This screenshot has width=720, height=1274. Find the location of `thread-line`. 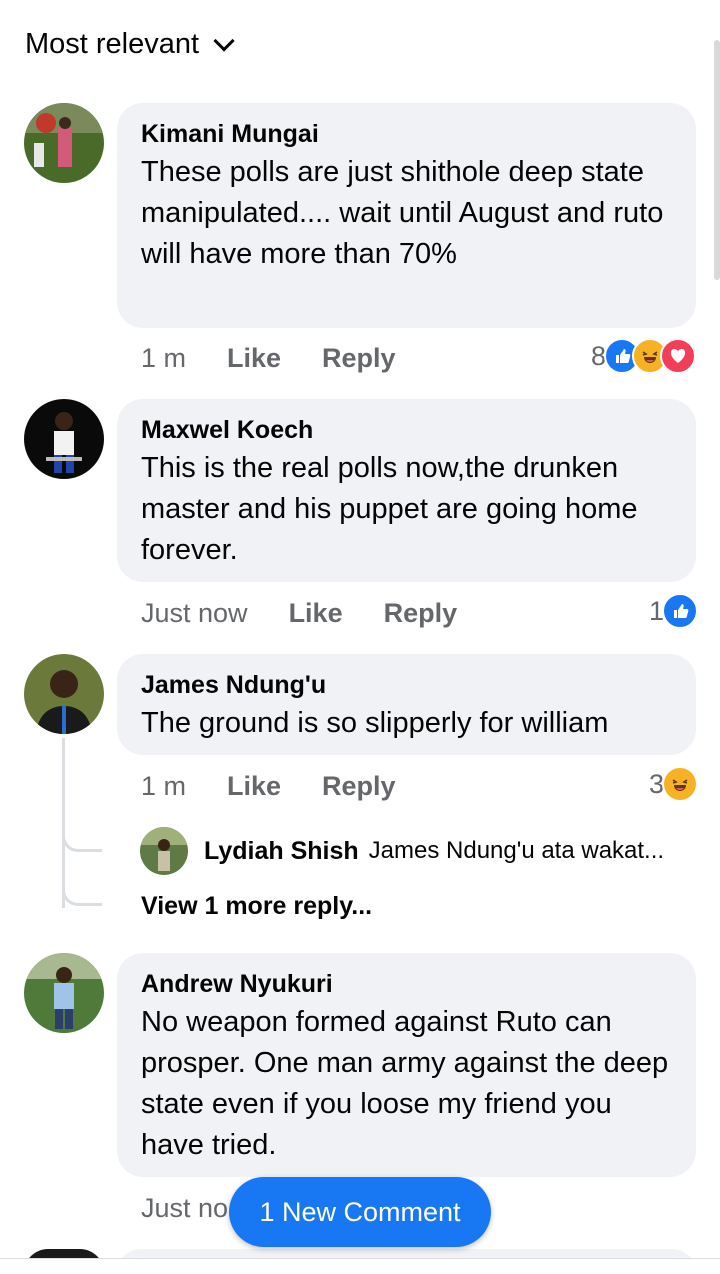

thread-line is located at coordinates (63, 823).